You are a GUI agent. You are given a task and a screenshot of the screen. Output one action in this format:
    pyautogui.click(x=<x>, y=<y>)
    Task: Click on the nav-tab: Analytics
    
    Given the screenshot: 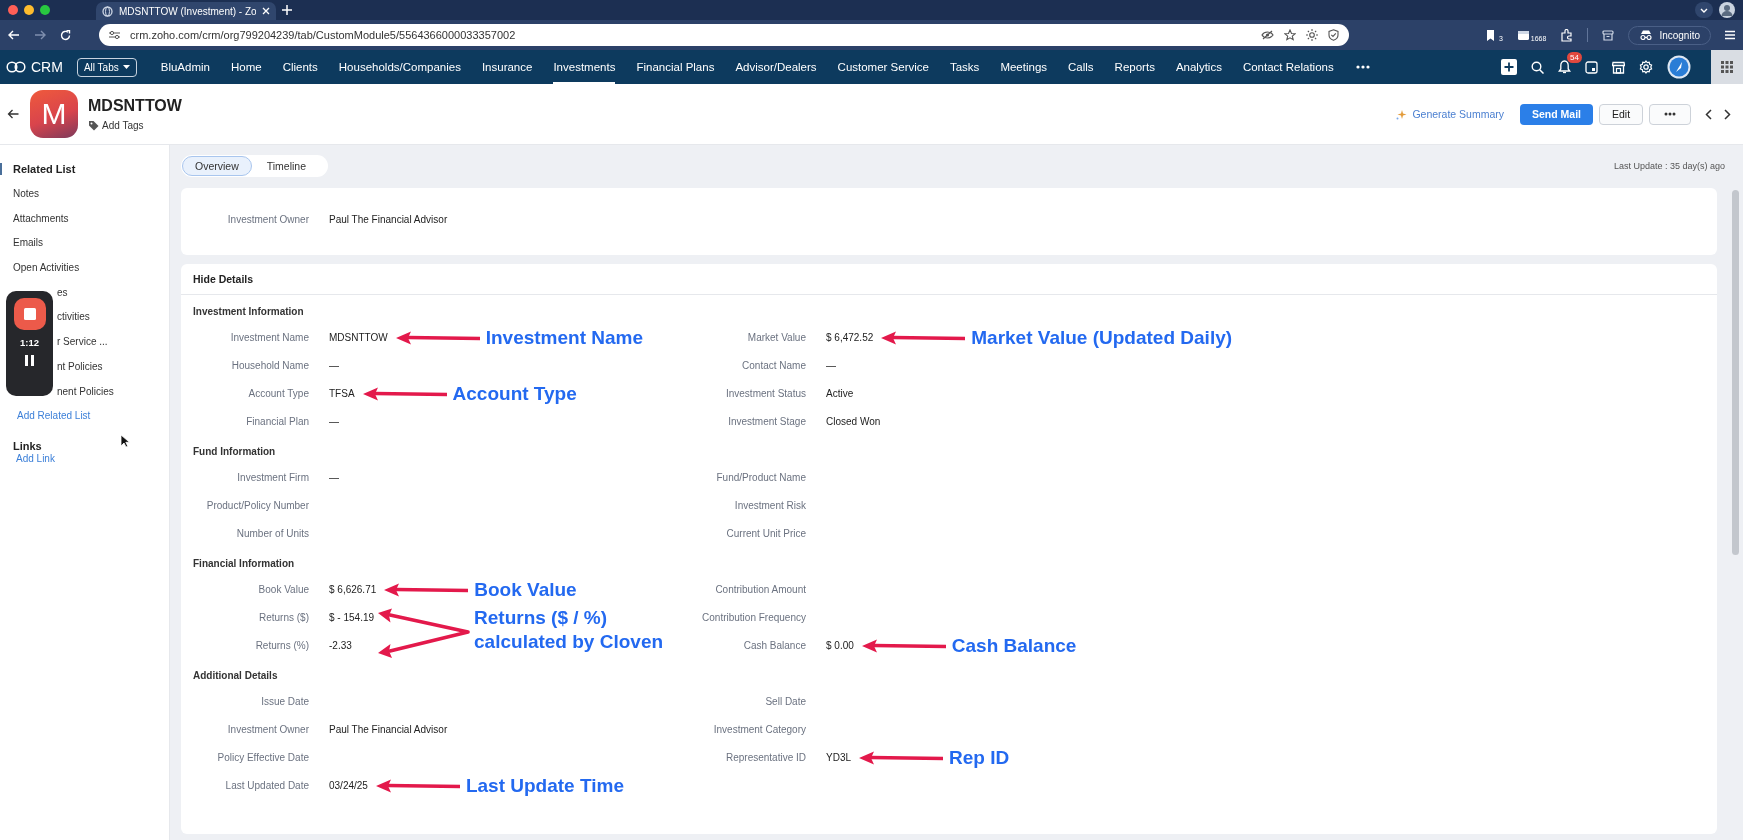 What is the action you would take?
    pyautogui.click(x=1198, y=67)
    